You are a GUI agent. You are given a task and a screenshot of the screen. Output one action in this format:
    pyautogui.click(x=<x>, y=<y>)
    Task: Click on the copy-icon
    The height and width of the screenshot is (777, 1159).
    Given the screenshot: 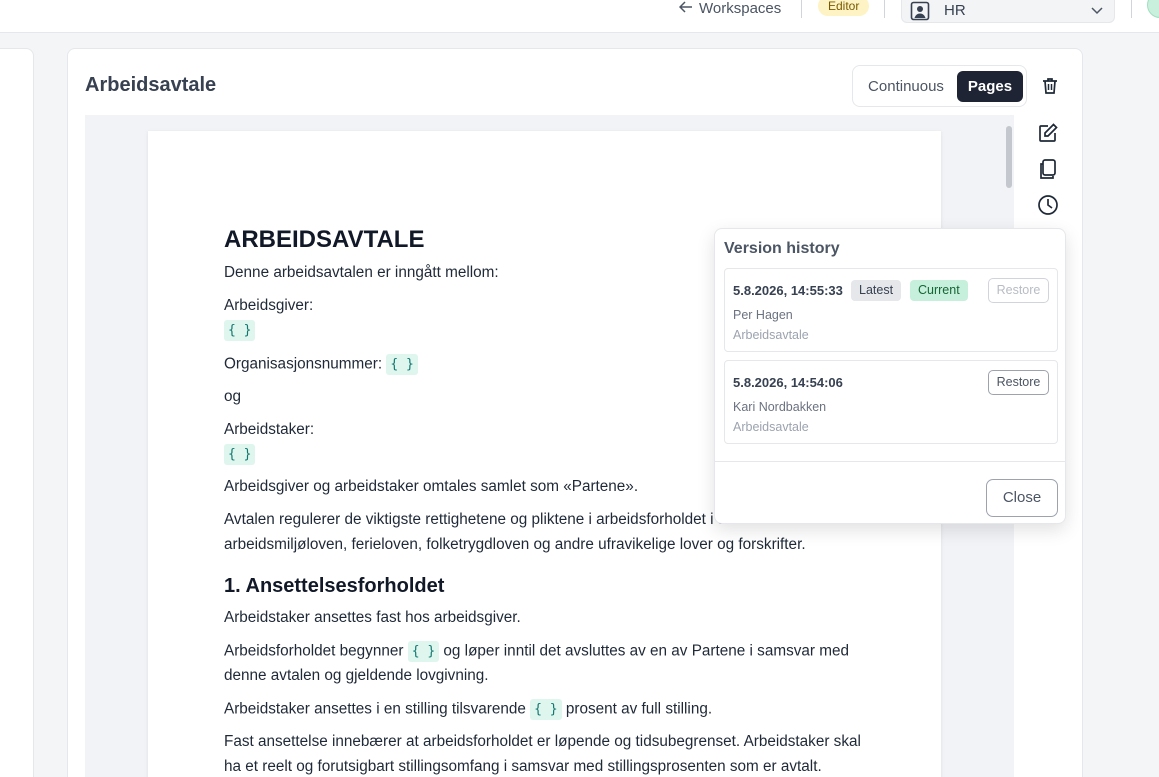 What is the action you would take?
    pyautogui.click(x=1048, y=169)
    